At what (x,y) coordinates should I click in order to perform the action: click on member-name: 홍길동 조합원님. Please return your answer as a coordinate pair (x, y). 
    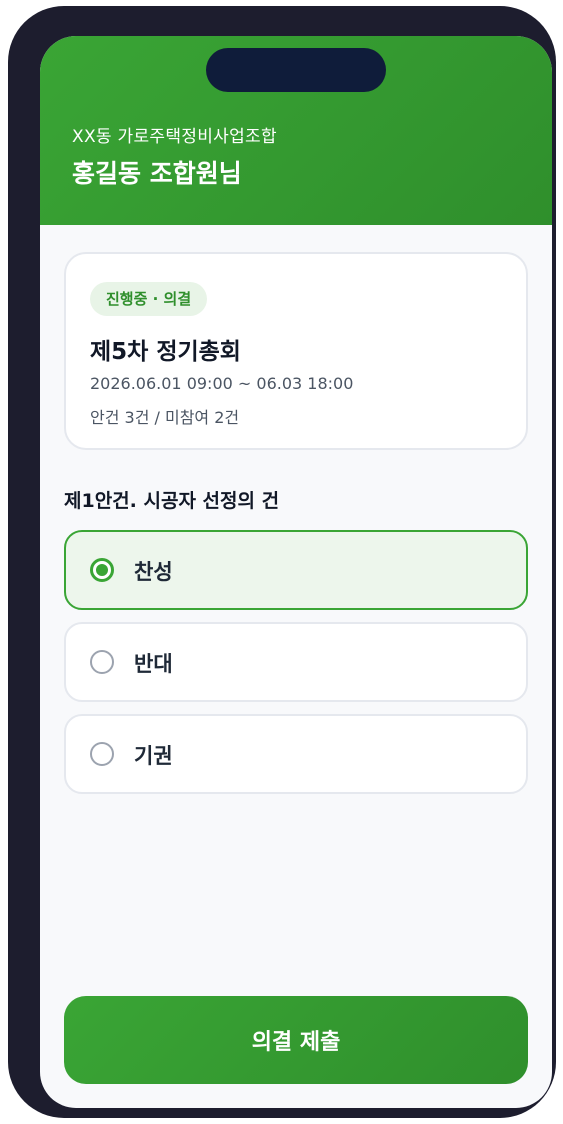
    Looking at the image, I should click on (157, 173).